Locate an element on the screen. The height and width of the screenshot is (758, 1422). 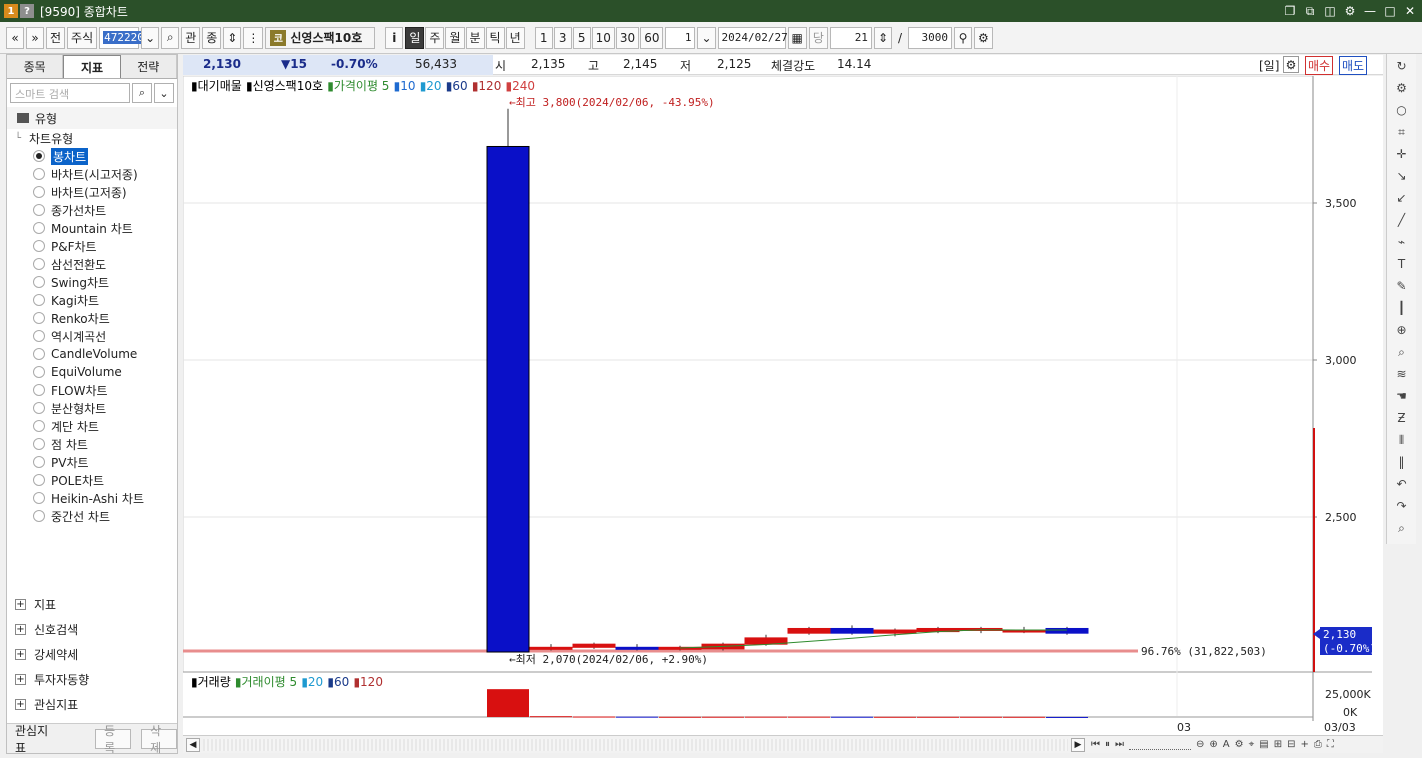
prev-stock-button: « is located at coordinates (15, 37).